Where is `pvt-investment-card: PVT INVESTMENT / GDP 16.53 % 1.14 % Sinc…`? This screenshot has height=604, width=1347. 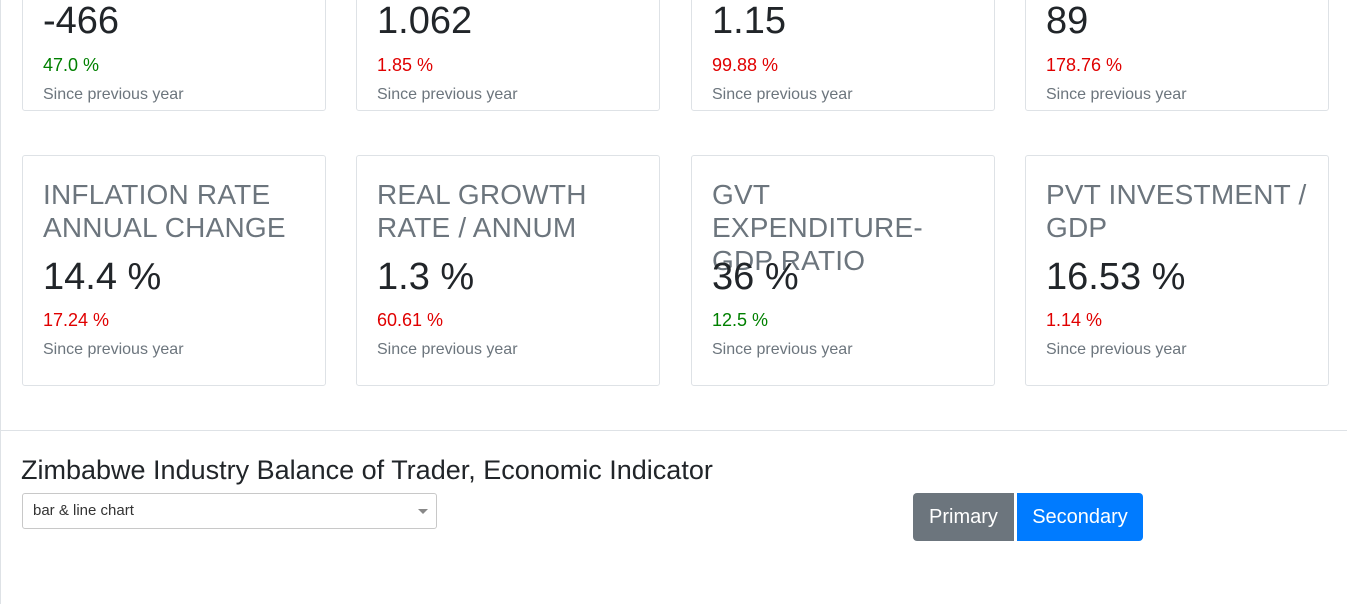 pvt-investment-card: PVT INVESTMENT / GDP 16.53 % 1.14 % Sinc… is located at coordinates (1177, 270).